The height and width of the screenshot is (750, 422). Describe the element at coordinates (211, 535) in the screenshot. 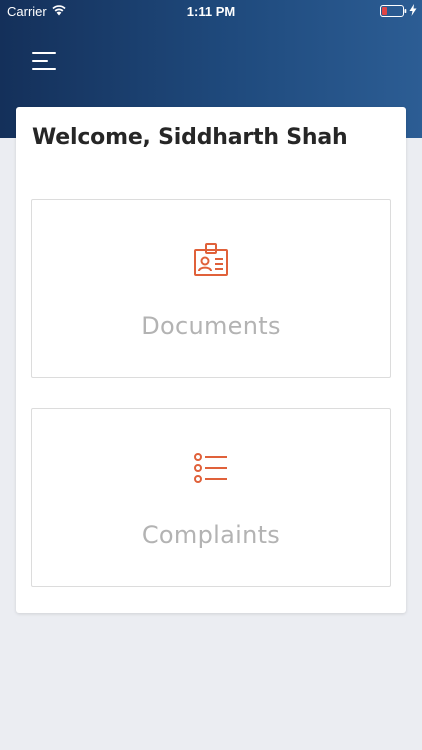

I see `complaints-label: Complaints` at that location.